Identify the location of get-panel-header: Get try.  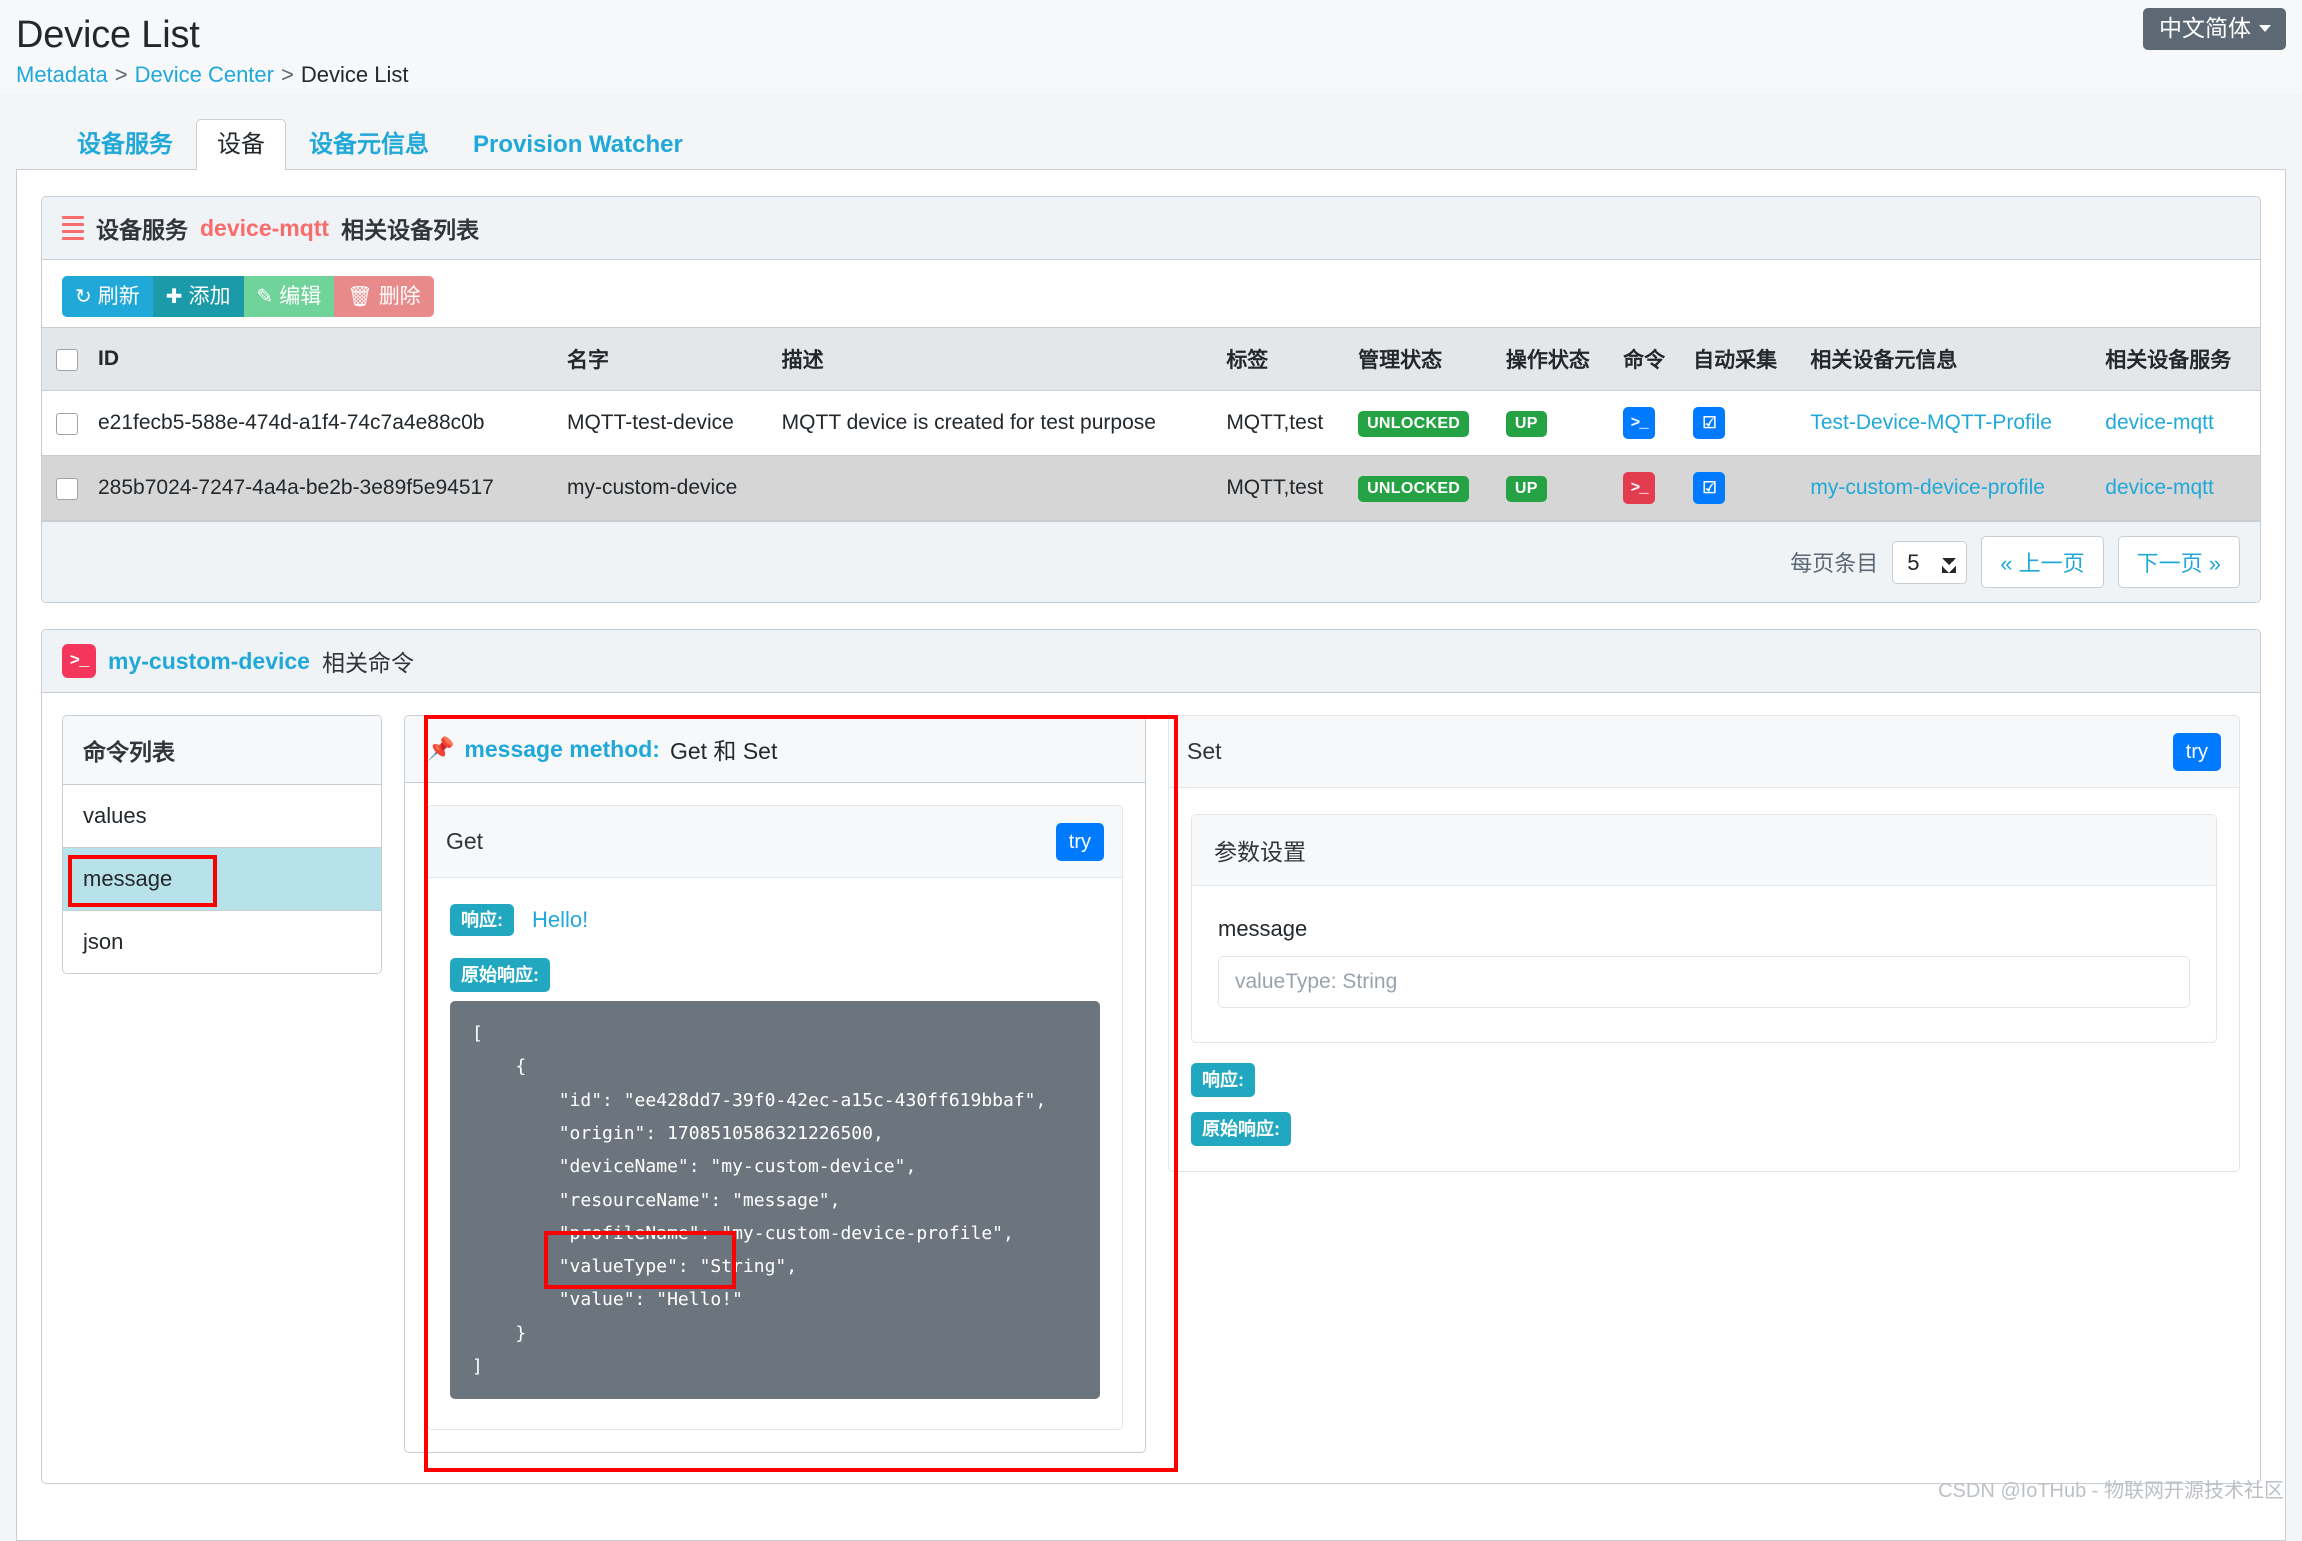
(775, 842).